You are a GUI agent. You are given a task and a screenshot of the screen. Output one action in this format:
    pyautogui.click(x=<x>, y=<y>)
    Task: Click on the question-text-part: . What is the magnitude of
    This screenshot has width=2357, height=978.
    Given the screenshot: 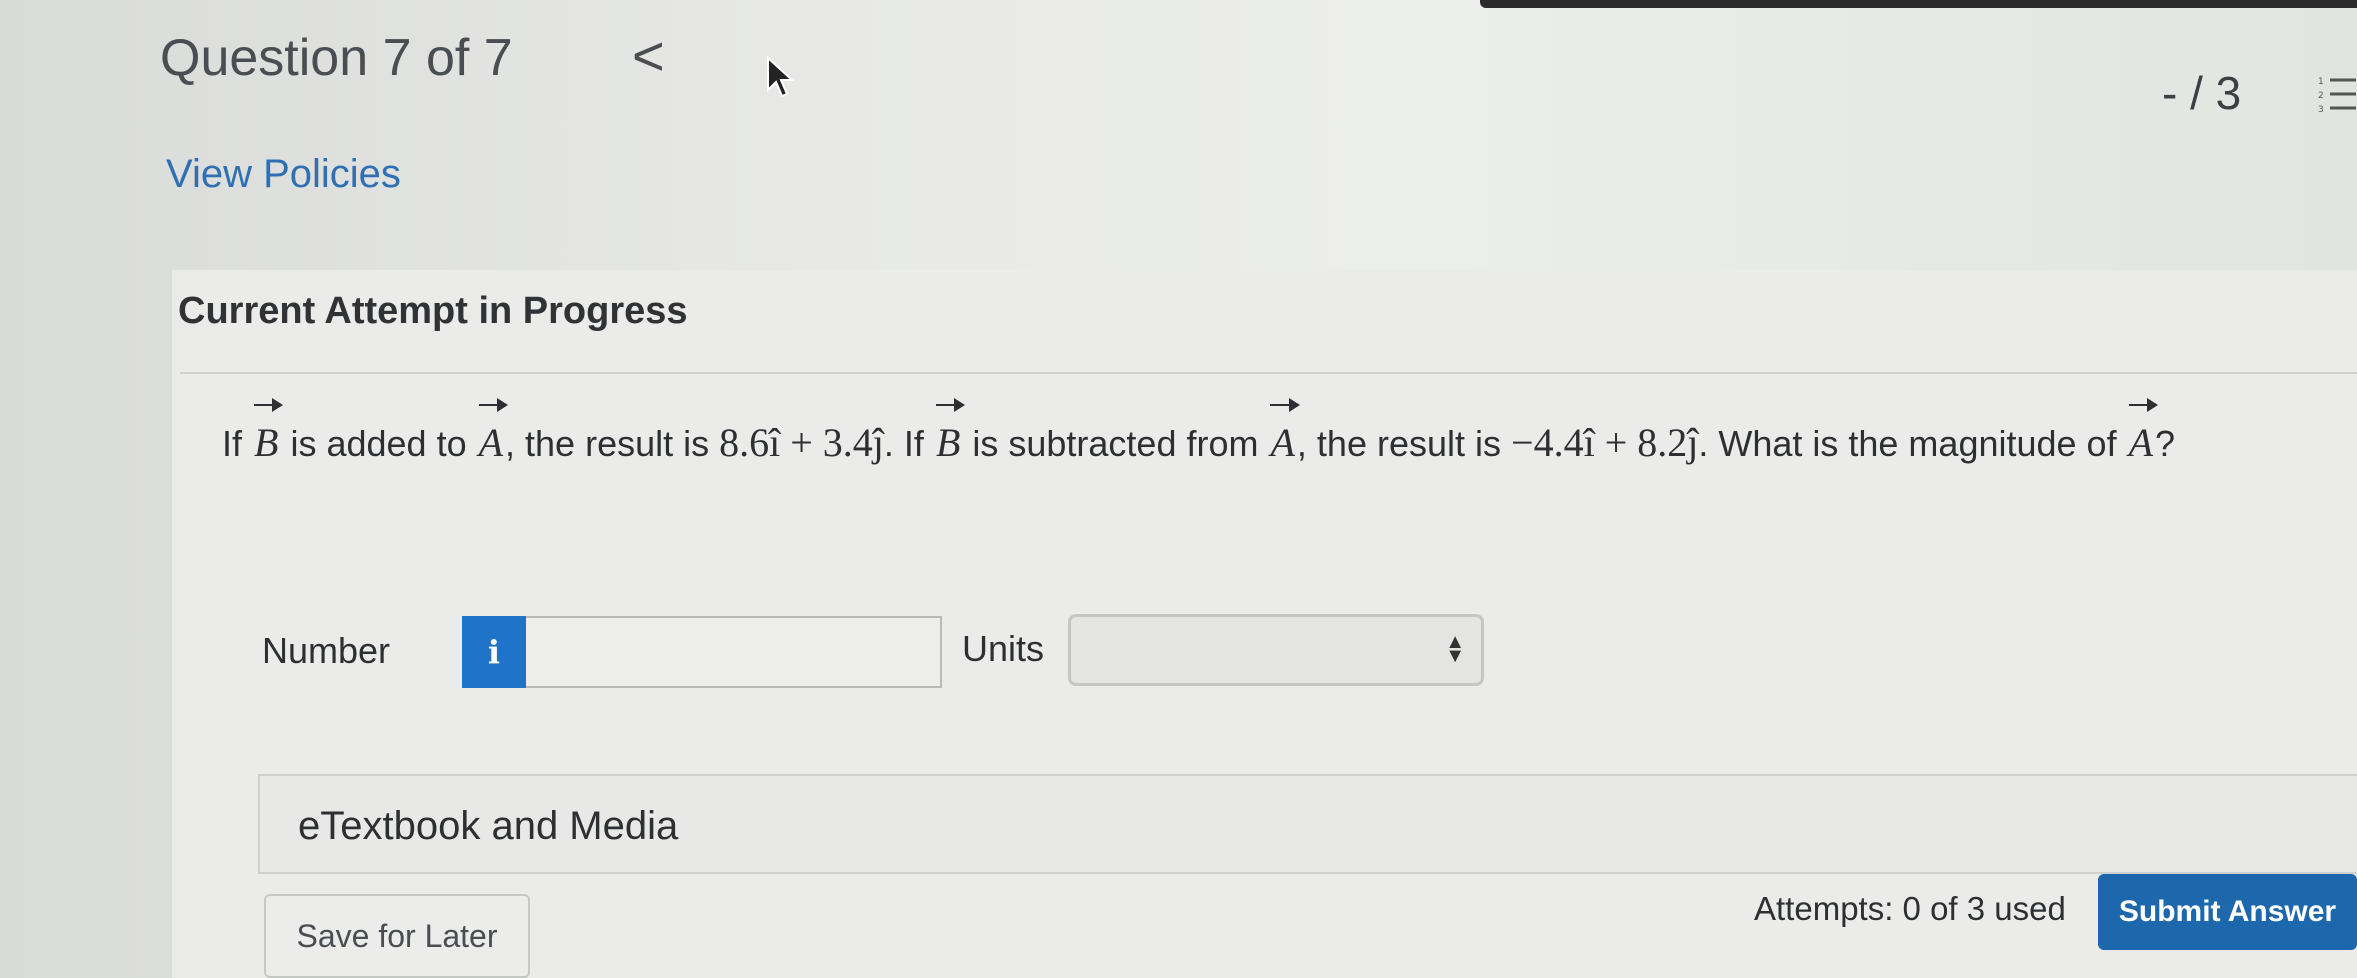 What is the action you would take?
    pyautogui.click(x=1912, y=443)
    